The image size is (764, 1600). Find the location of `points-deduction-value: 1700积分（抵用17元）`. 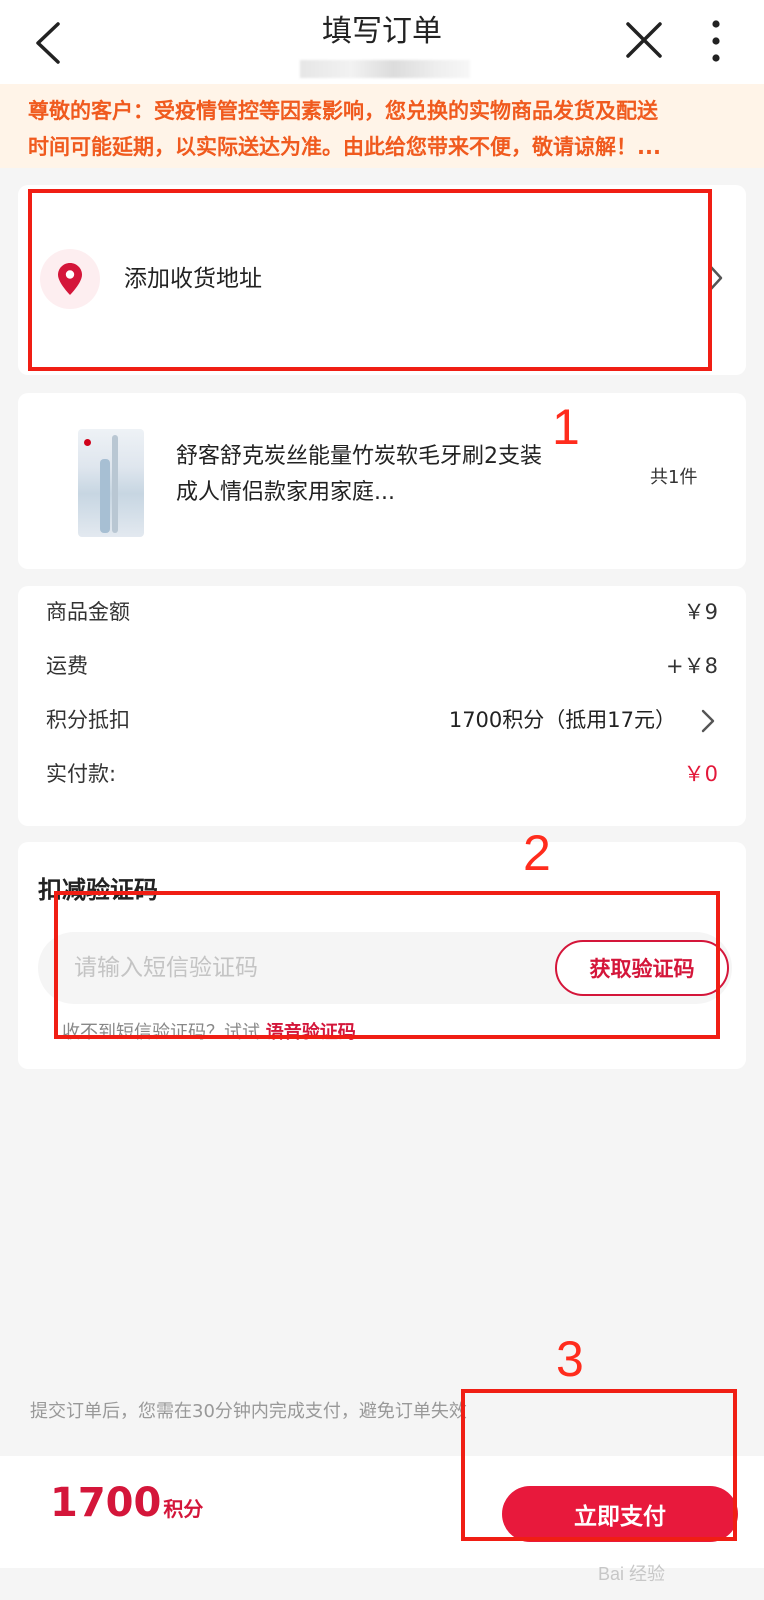

points-deduction-value: 1700积分（抵用17元） is located at coordinates (562, 720).